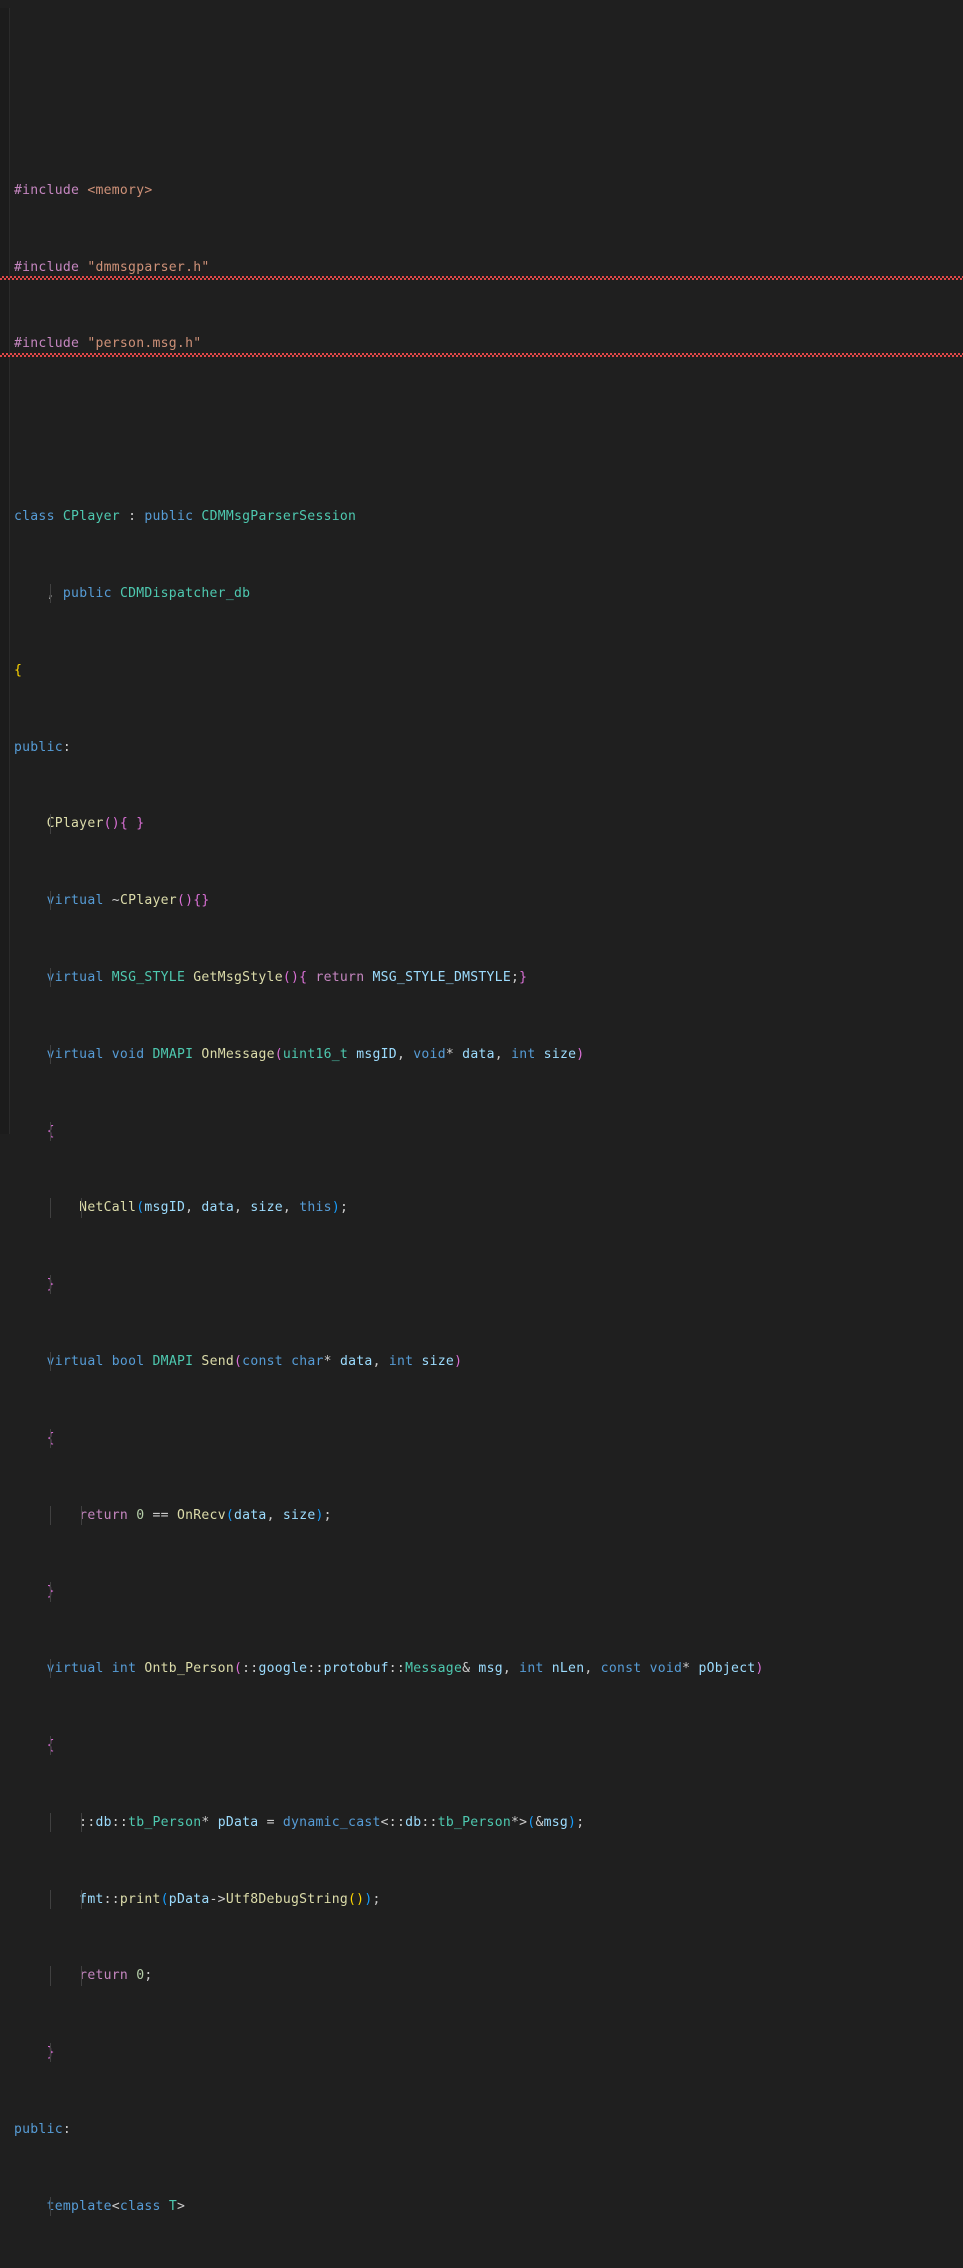 This screenshot has width=963, height=2268. Describe the element at coordinates (481, 1208) in the screenshot. I see `code-line: NetCall(msgID, data, size, this);` at that location.